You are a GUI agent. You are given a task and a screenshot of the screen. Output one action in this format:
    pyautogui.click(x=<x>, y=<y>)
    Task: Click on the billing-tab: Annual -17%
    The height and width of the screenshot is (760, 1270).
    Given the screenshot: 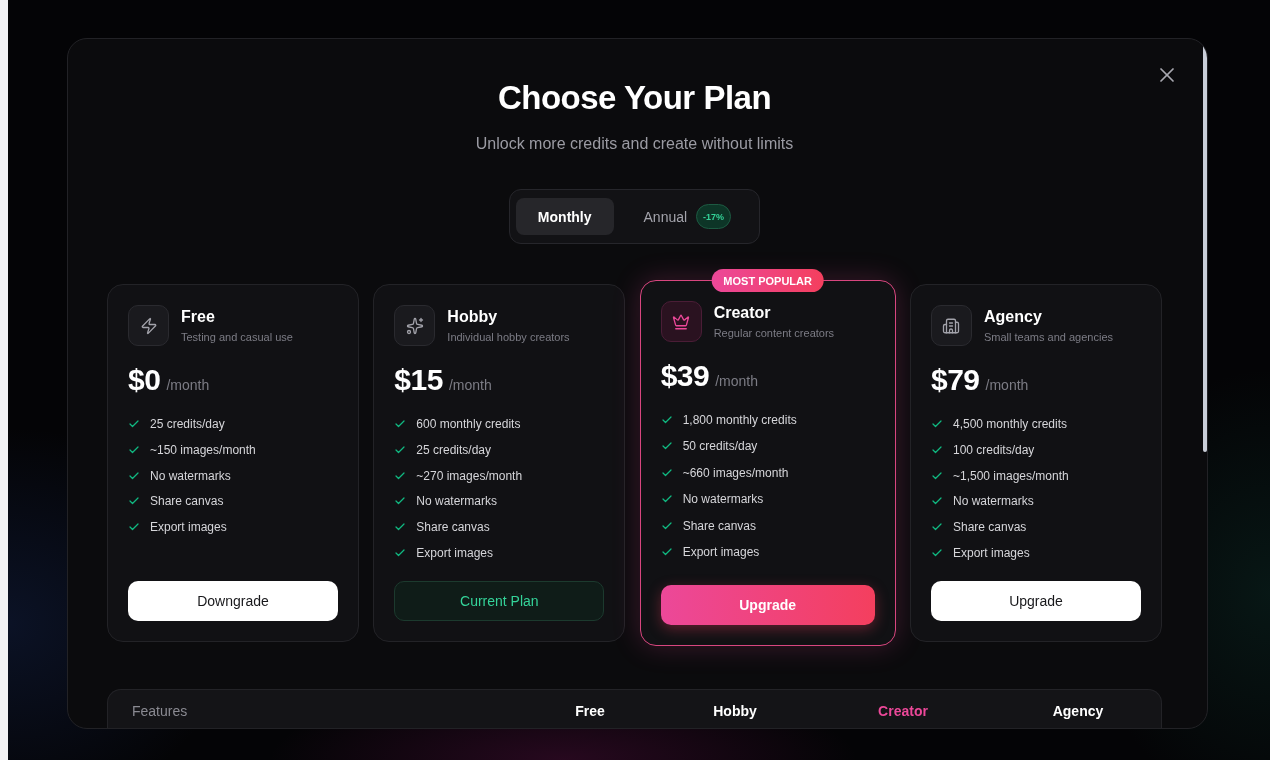 What is the action you would take?
    pyautogui.click(x=687, y=216)
    